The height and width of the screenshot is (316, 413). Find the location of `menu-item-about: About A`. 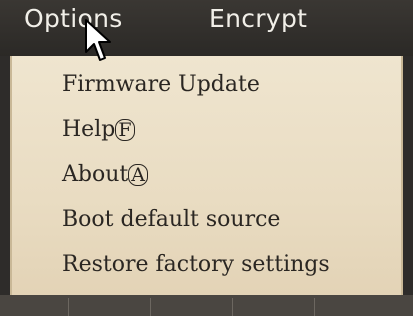

menu-item-about: About A is located at coordinates (105, 174).